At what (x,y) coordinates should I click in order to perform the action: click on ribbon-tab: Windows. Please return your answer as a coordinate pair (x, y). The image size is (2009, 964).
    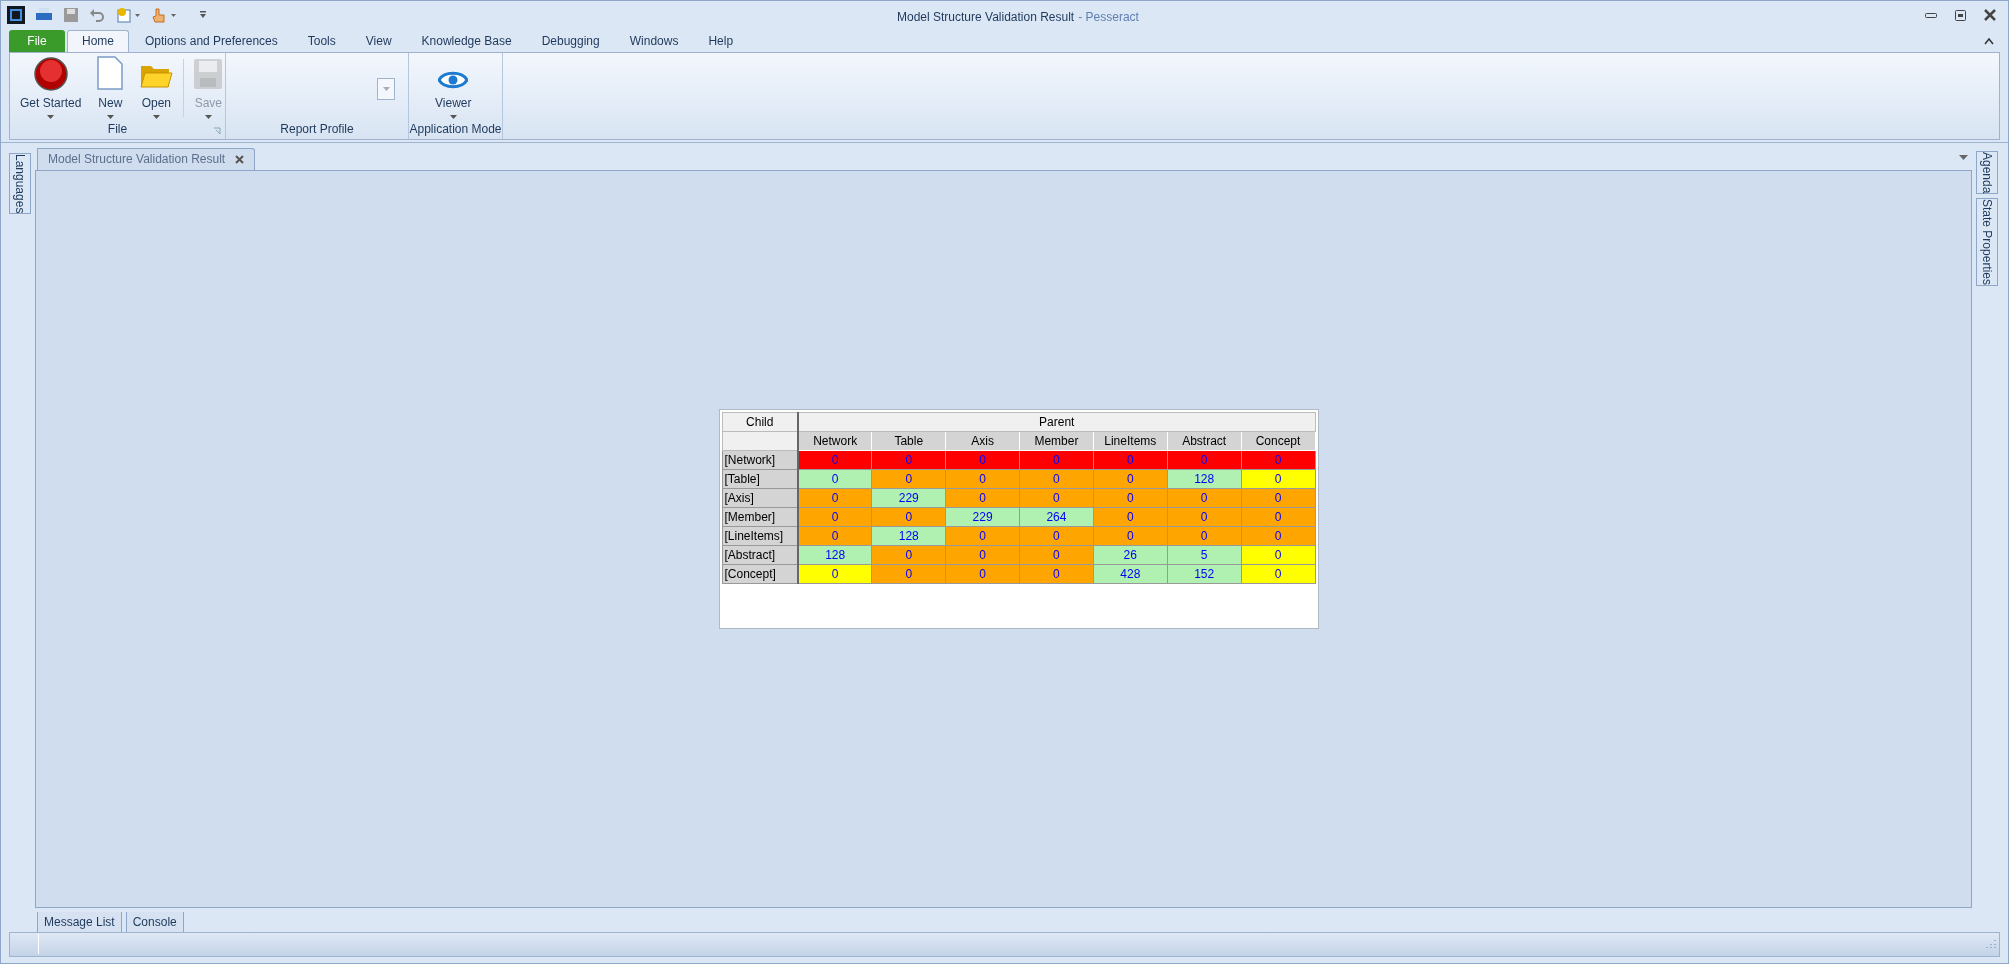
    Looking at the image, I should click on (654, 40).